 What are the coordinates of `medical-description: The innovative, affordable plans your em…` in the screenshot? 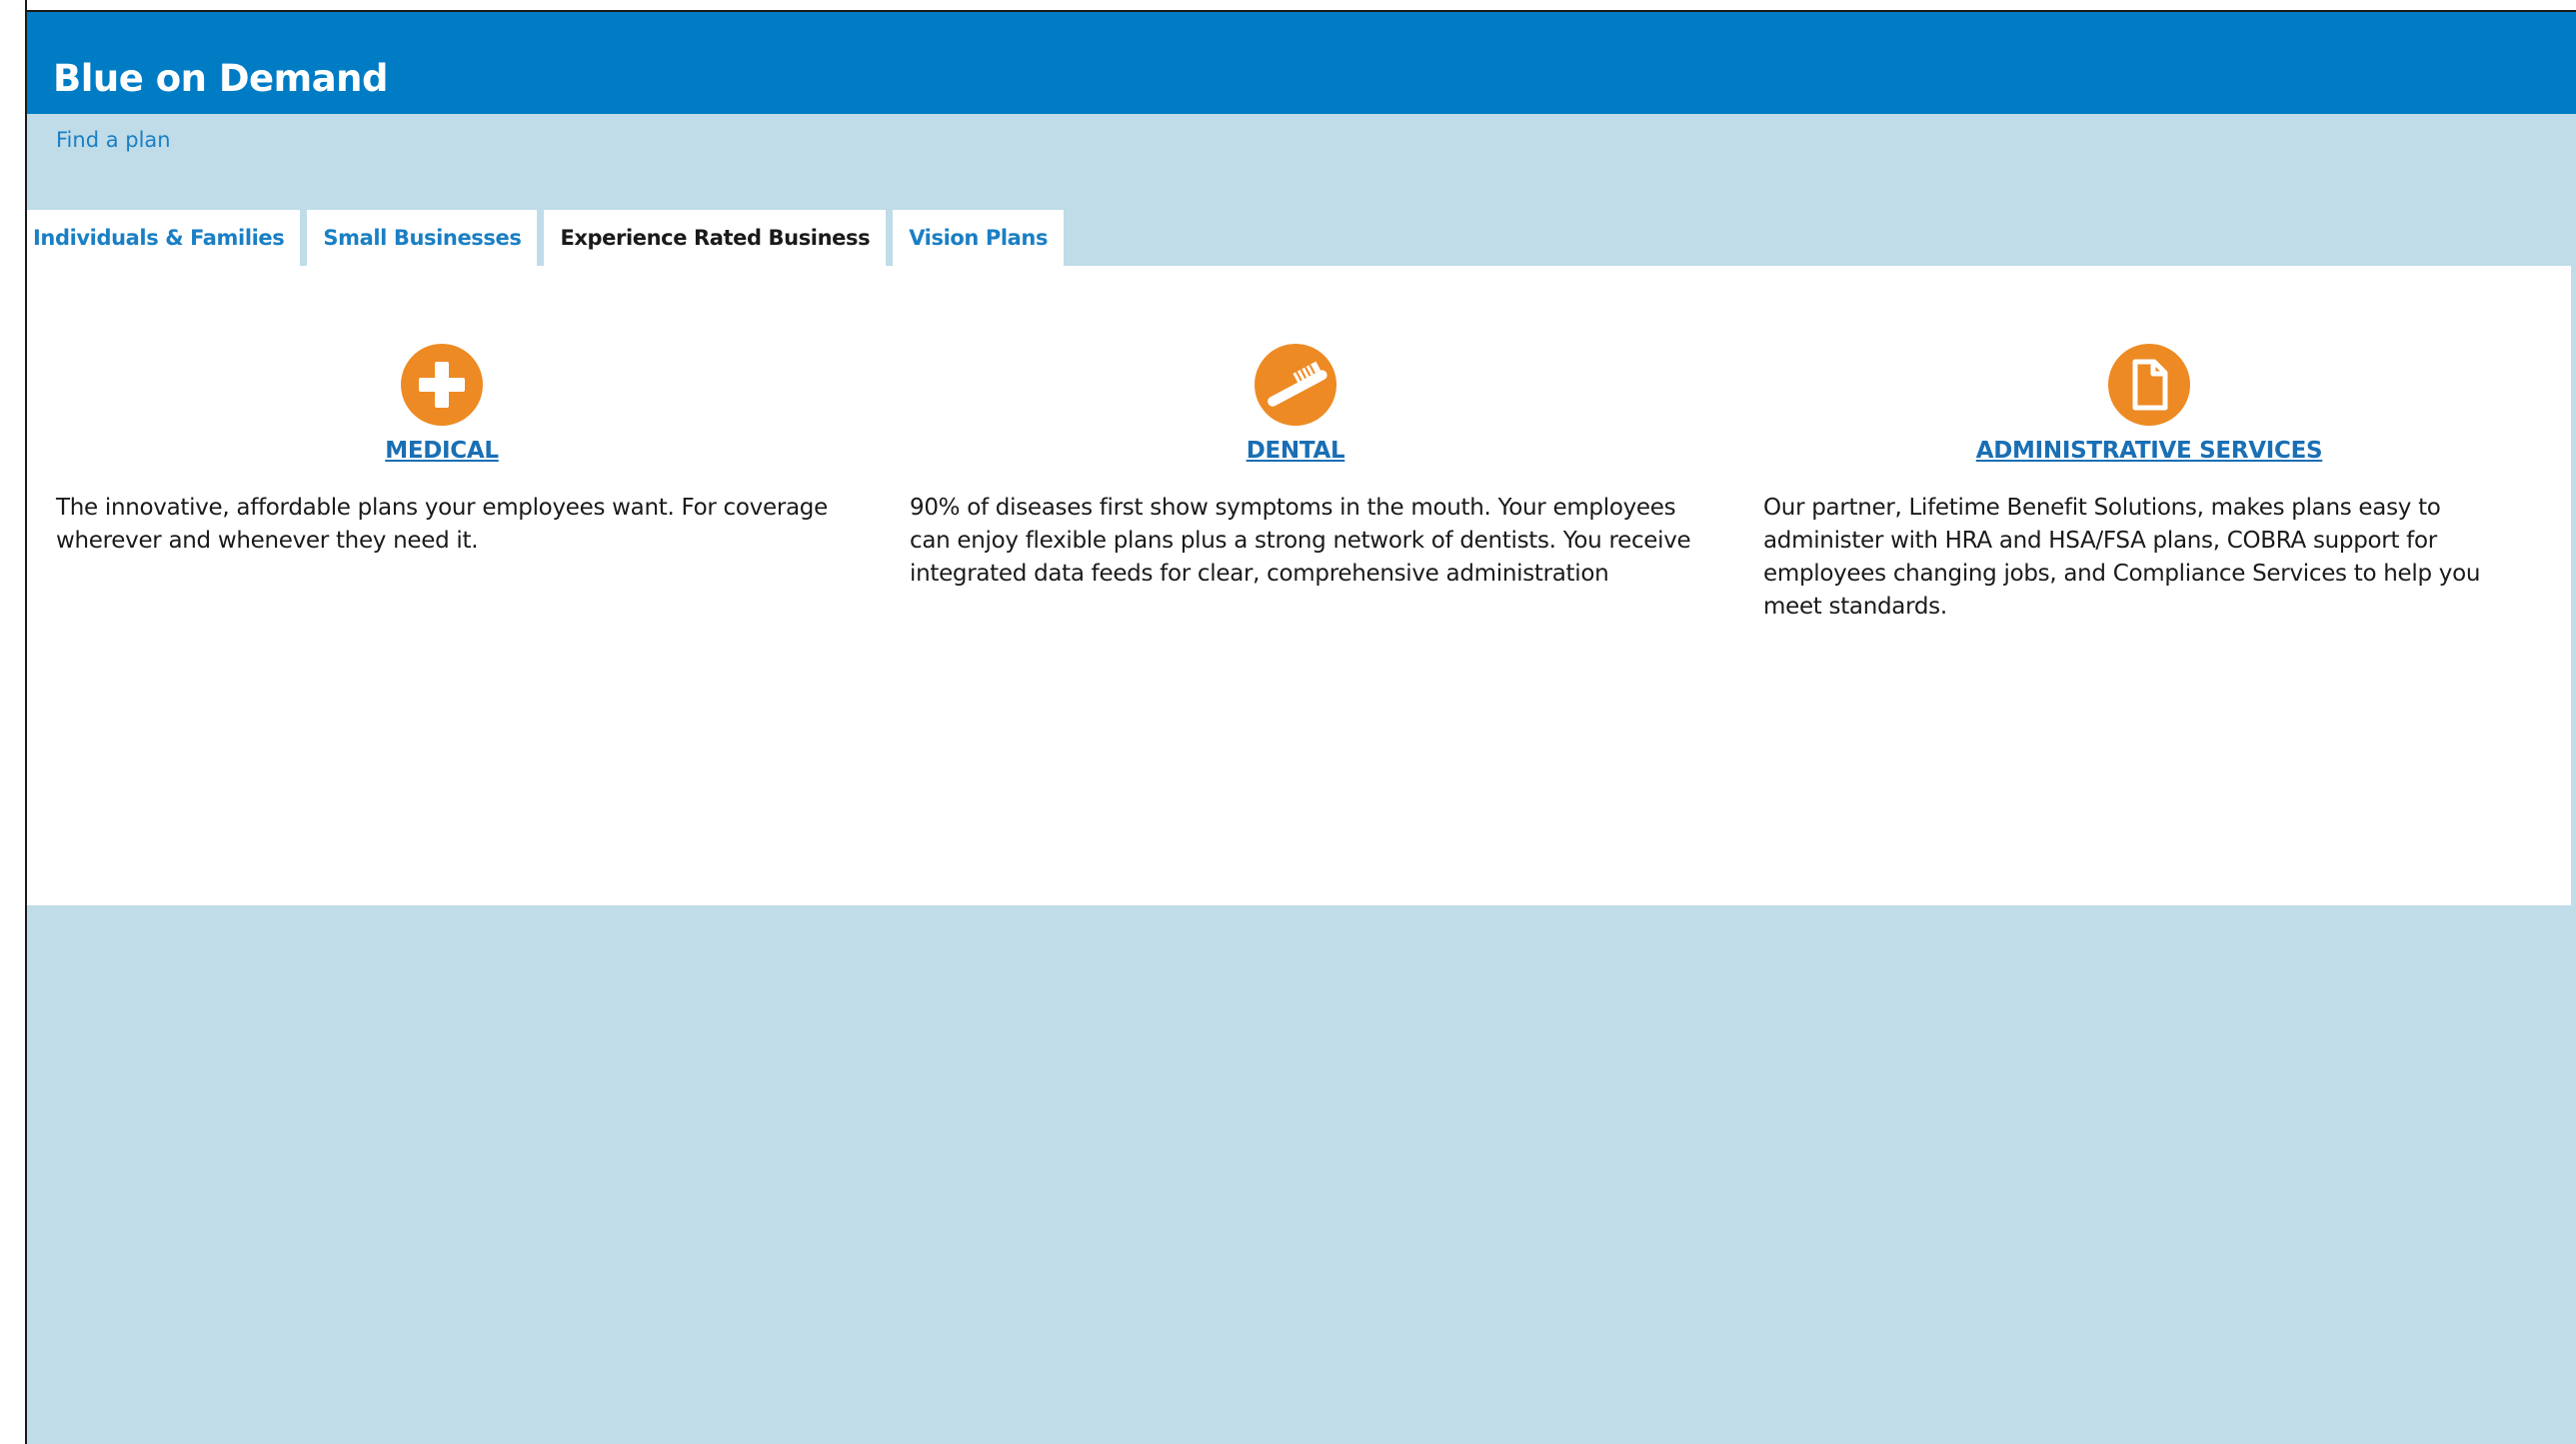 It's located at (442, 524).